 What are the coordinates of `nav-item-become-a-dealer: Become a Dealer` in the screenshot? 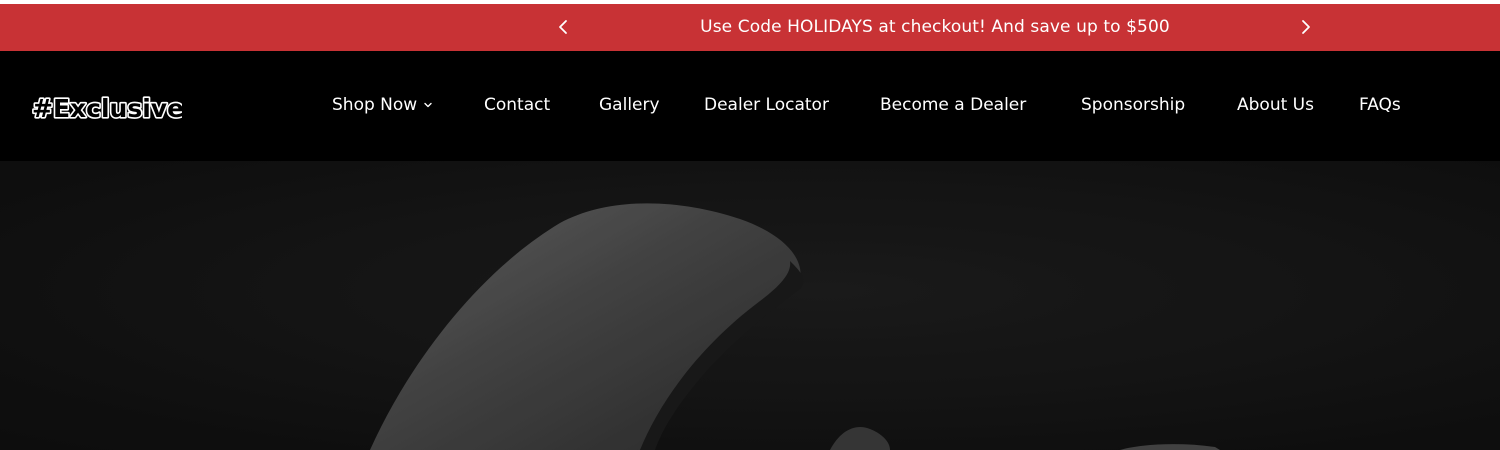 It's located at (953, 105).